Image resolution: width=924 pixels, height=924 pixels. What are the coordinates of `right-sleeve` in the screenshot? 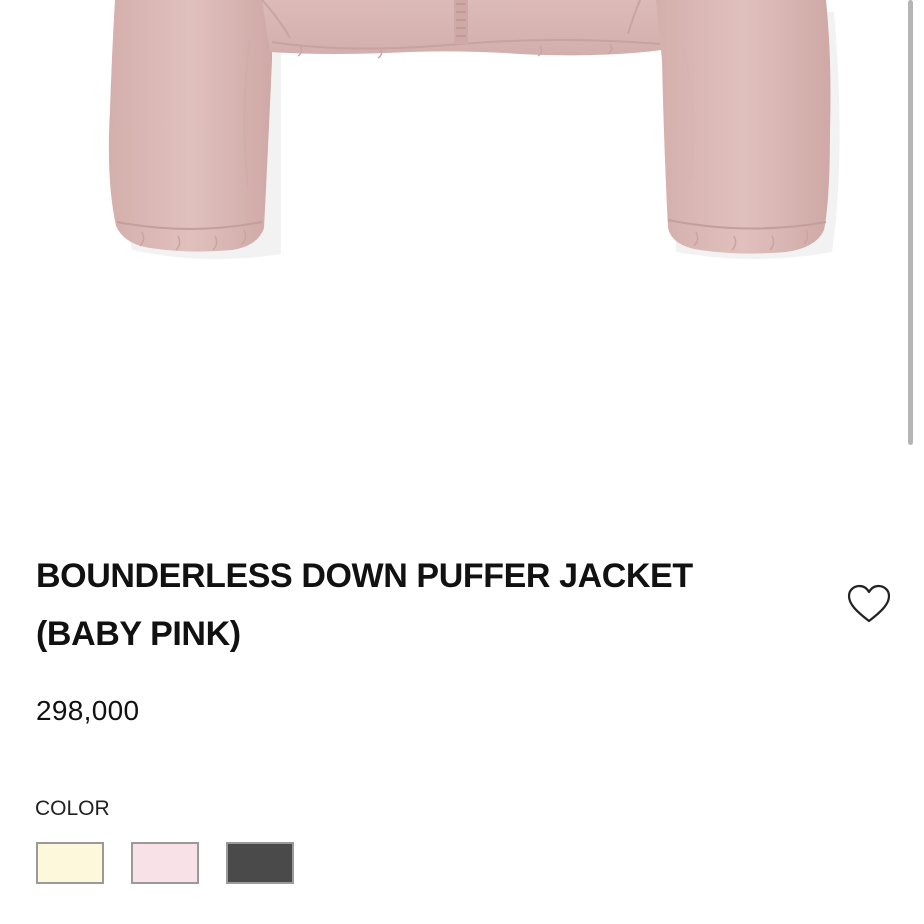 It's located at (743, 127).